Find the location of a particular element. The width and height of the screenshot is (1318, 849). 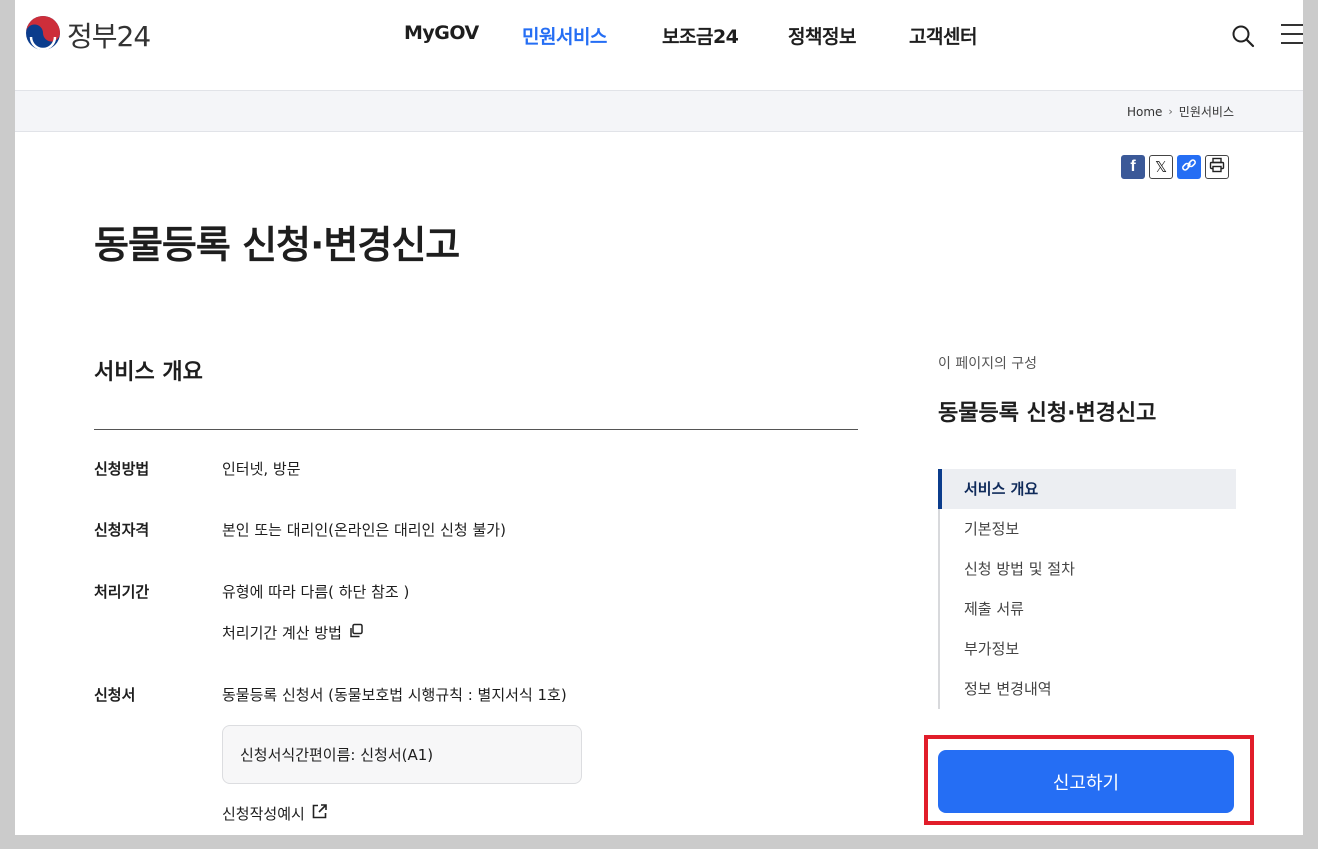

row-label-eligibility: 신청자격 is located at coordinates (122, 530).